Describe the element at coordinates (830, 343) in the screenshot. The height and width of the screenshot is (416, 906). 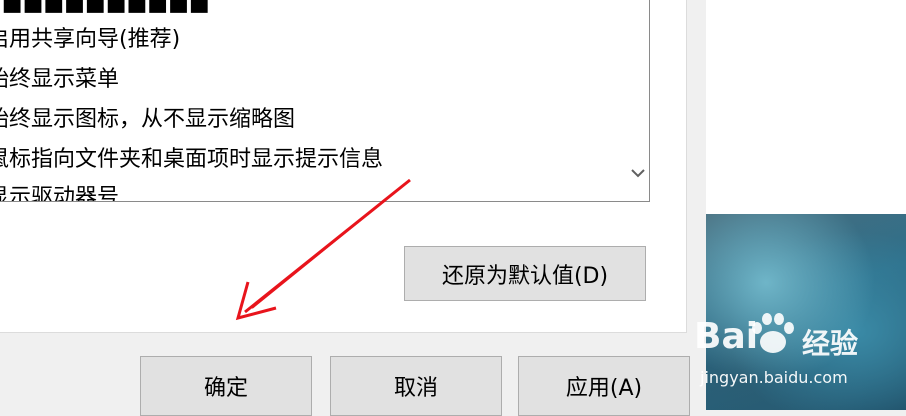
I see `watermark-suffix: 经验` at that location.